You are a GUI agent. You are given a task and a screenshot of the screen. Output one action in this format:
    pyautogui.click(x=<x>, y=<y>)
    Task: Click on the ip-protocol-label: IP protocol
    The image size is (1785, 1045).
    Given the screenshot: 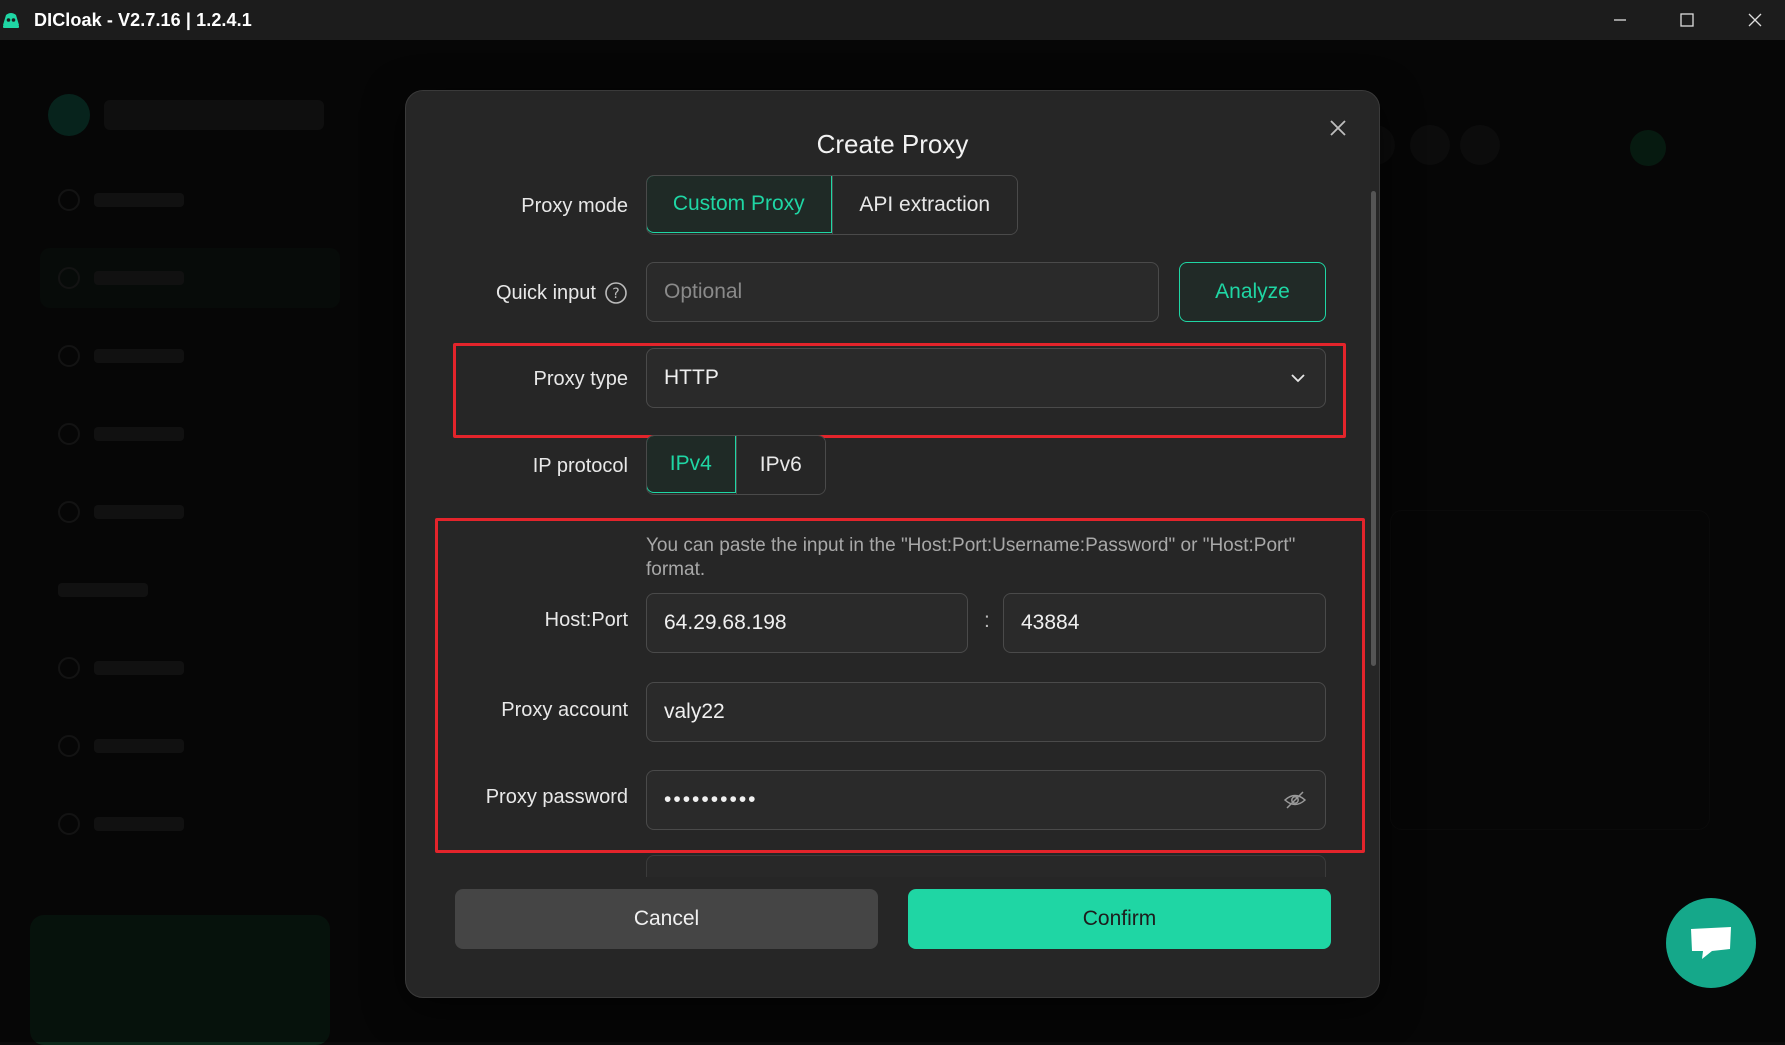 What is the action you would take?
    pyautogui.click(x=580, y=466)
    